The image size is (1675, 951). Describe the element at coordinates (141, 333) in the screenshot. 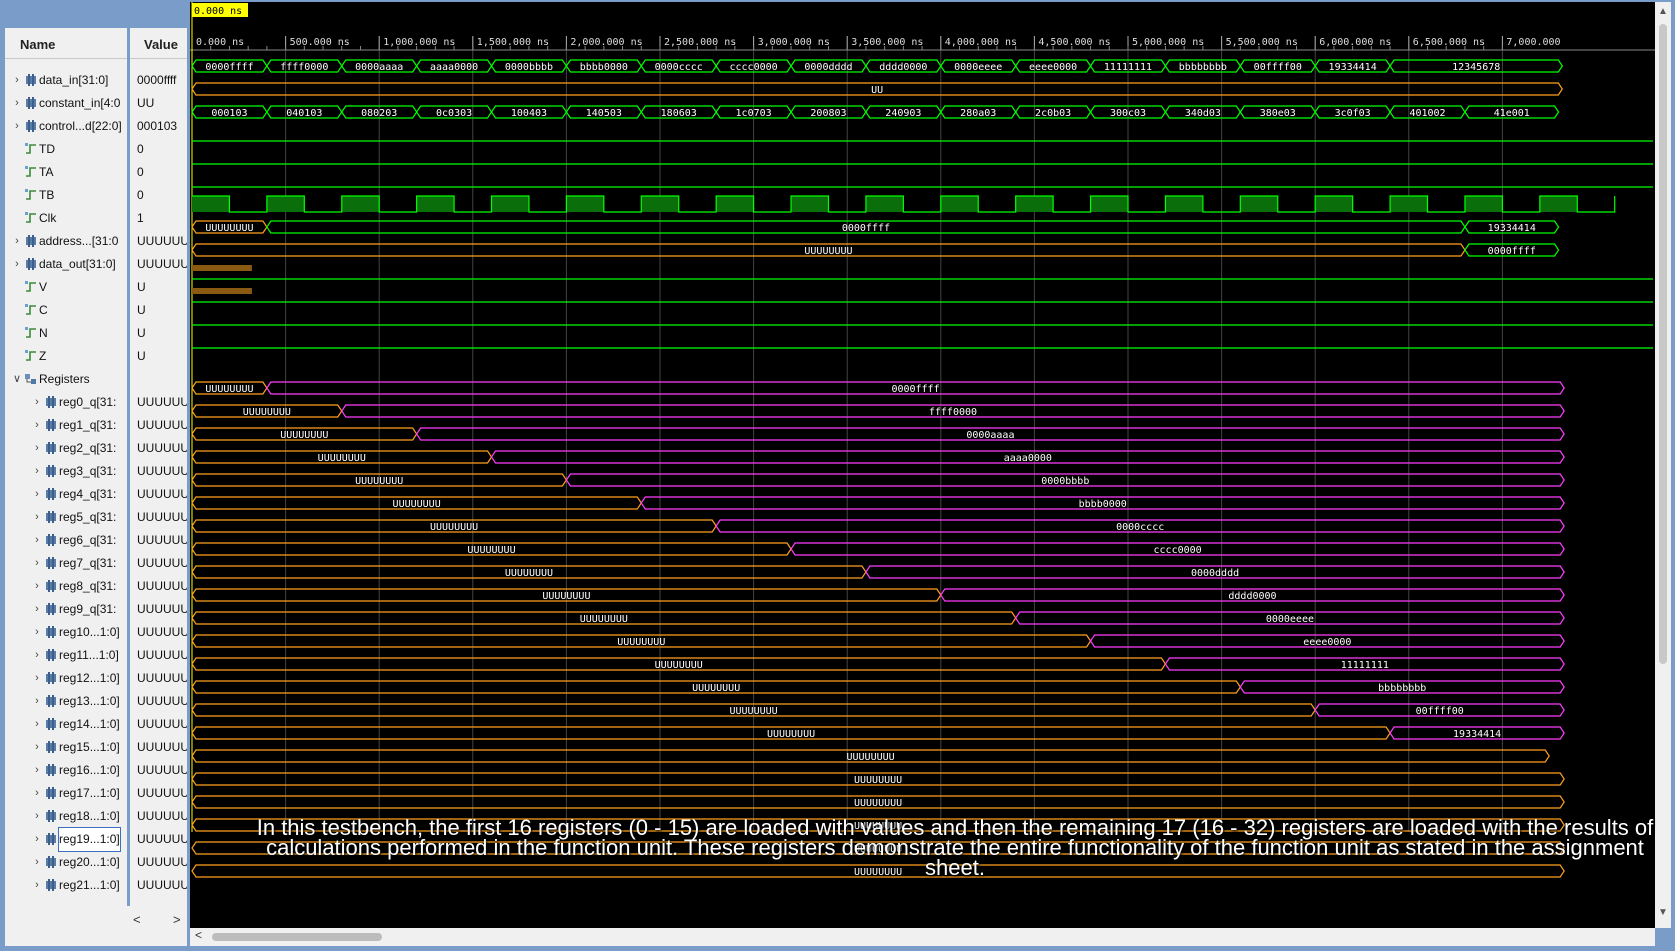

I see `signal-value: U` at that location.